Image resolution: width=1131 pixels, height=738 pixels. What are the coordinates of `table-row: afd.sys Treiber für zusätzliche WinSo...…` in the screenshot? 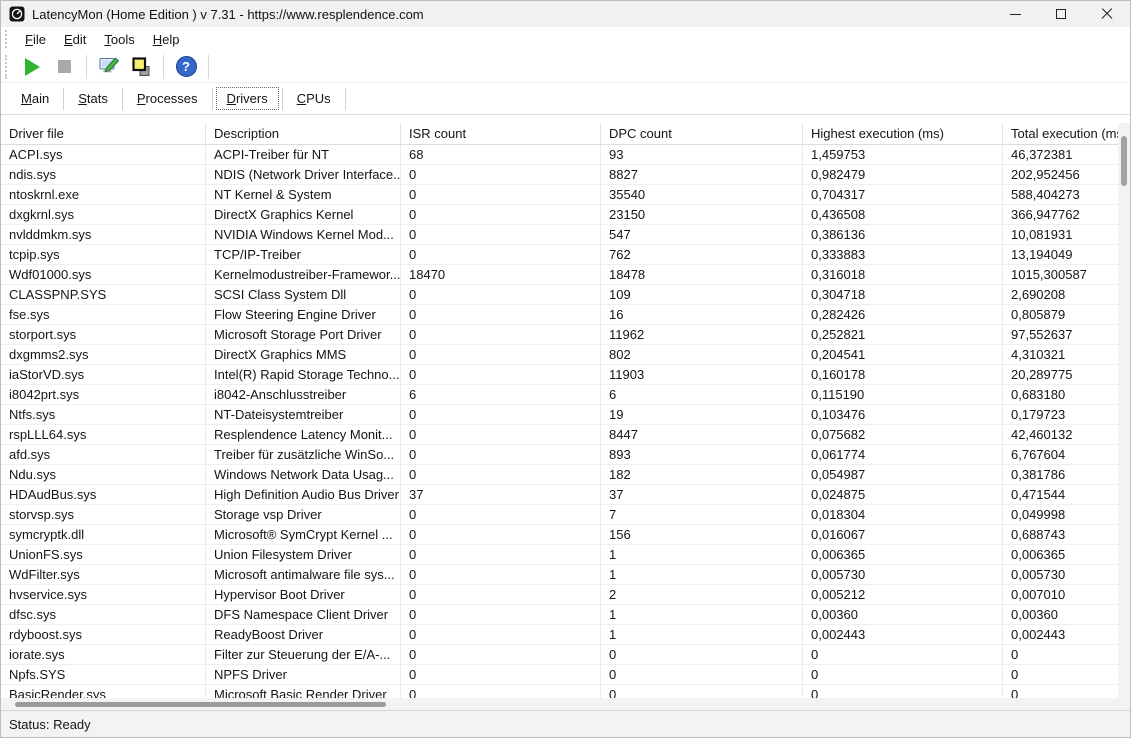 It's located at (560, 455).